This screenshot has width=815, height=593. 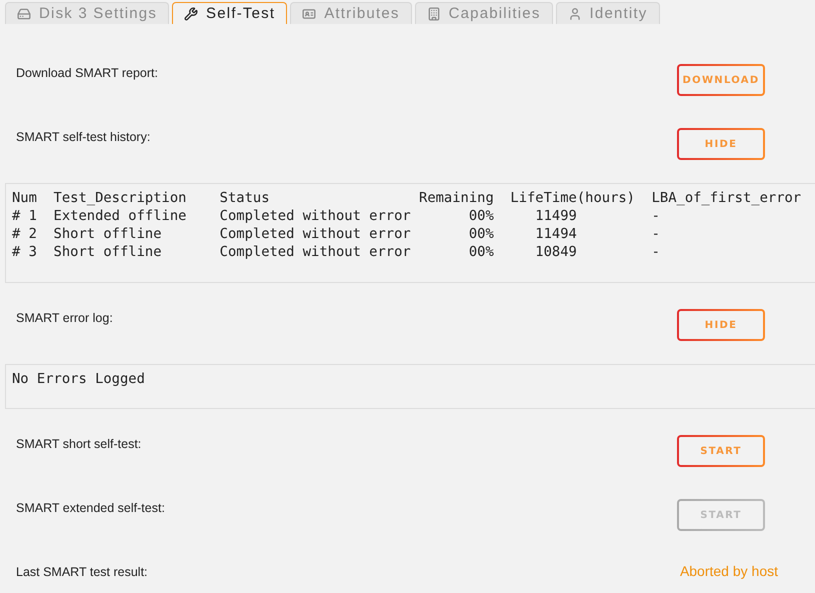 What do you see at coordinates (336, 252) in the screenshot?
I see `log-line: # 3 Short offline Completed without error 00% 10849 -` at bounding box center [336, 252].